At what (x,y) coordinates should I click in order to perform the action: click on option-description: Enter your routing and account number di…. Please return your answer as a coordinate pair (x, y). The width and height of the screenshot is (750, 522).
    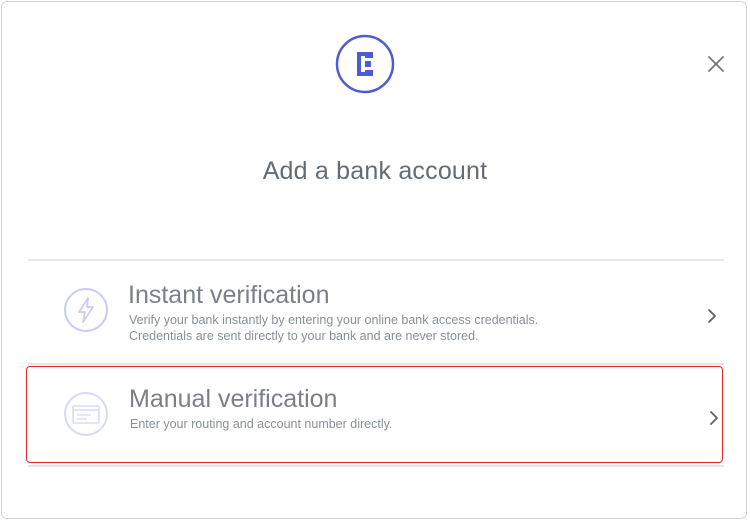
    Looking at the image, I should click on (261, 424).